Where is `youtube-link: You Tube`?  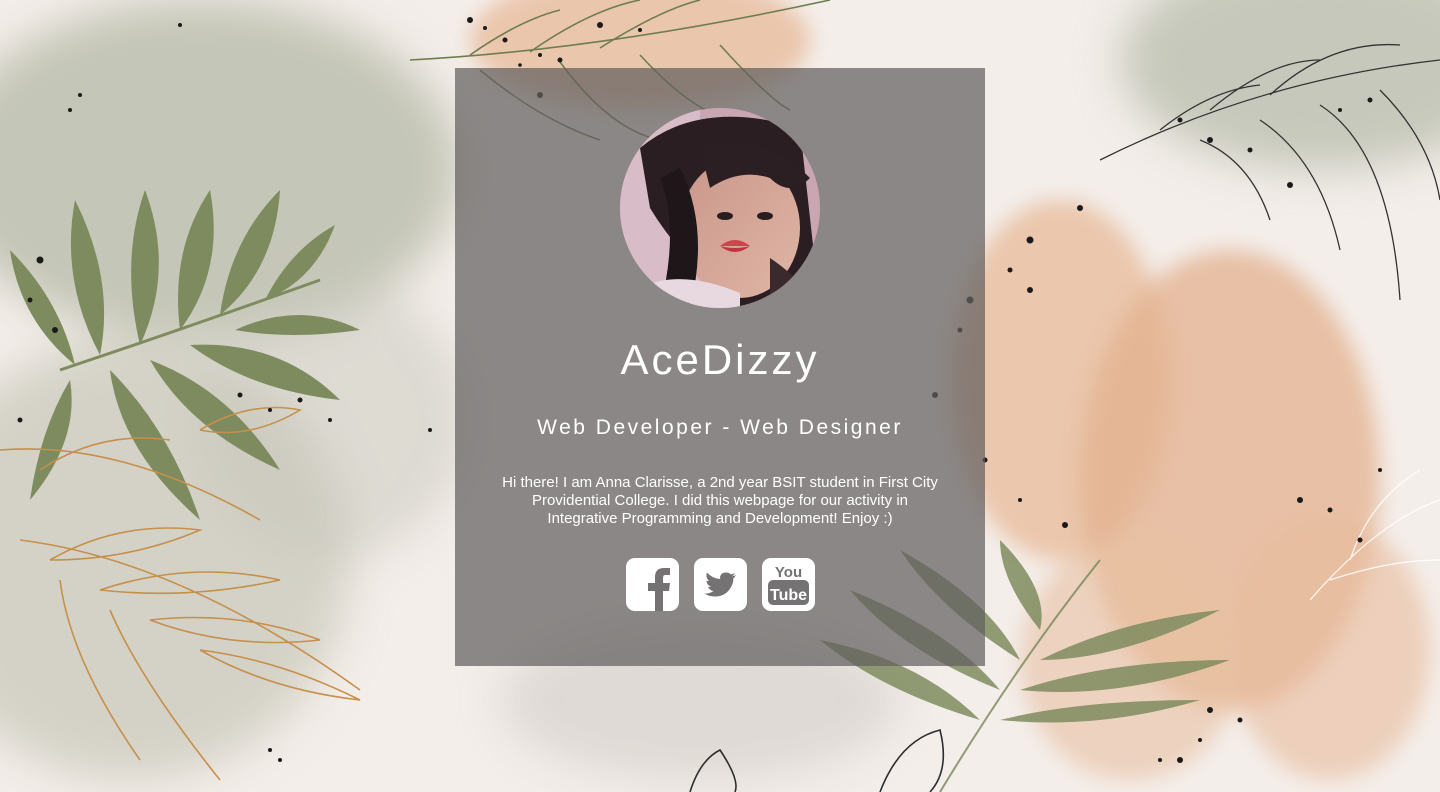
youtube-link: You Tube is located at coordinates (788, 584).